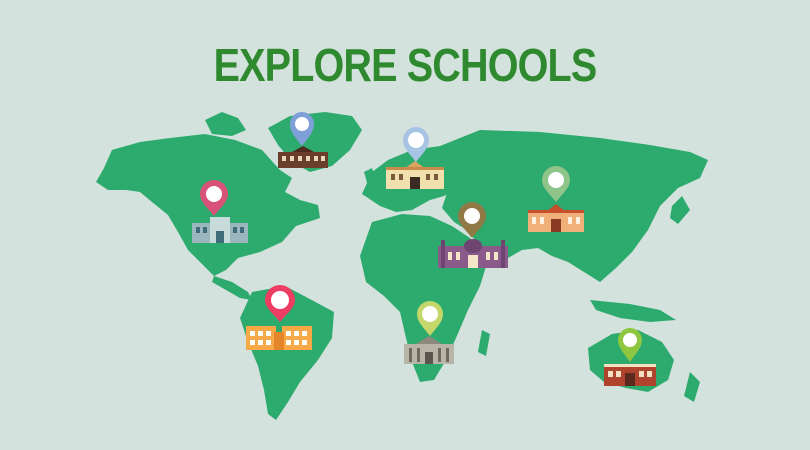 The height and width of the screenshot is (450, 810). Describe the element at coordinates (633, 311) in the screenshot. I see `continent-indonesia` at that location.